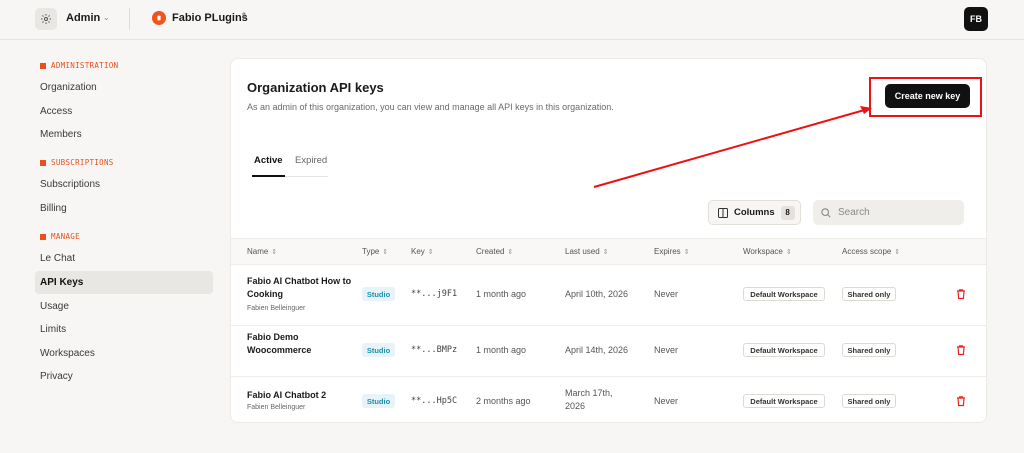 Image resolution: width=1024 pixels, height=453 pixels. I want to click on key-name: Fabio Demo Woocommerce, so click(279, 343).